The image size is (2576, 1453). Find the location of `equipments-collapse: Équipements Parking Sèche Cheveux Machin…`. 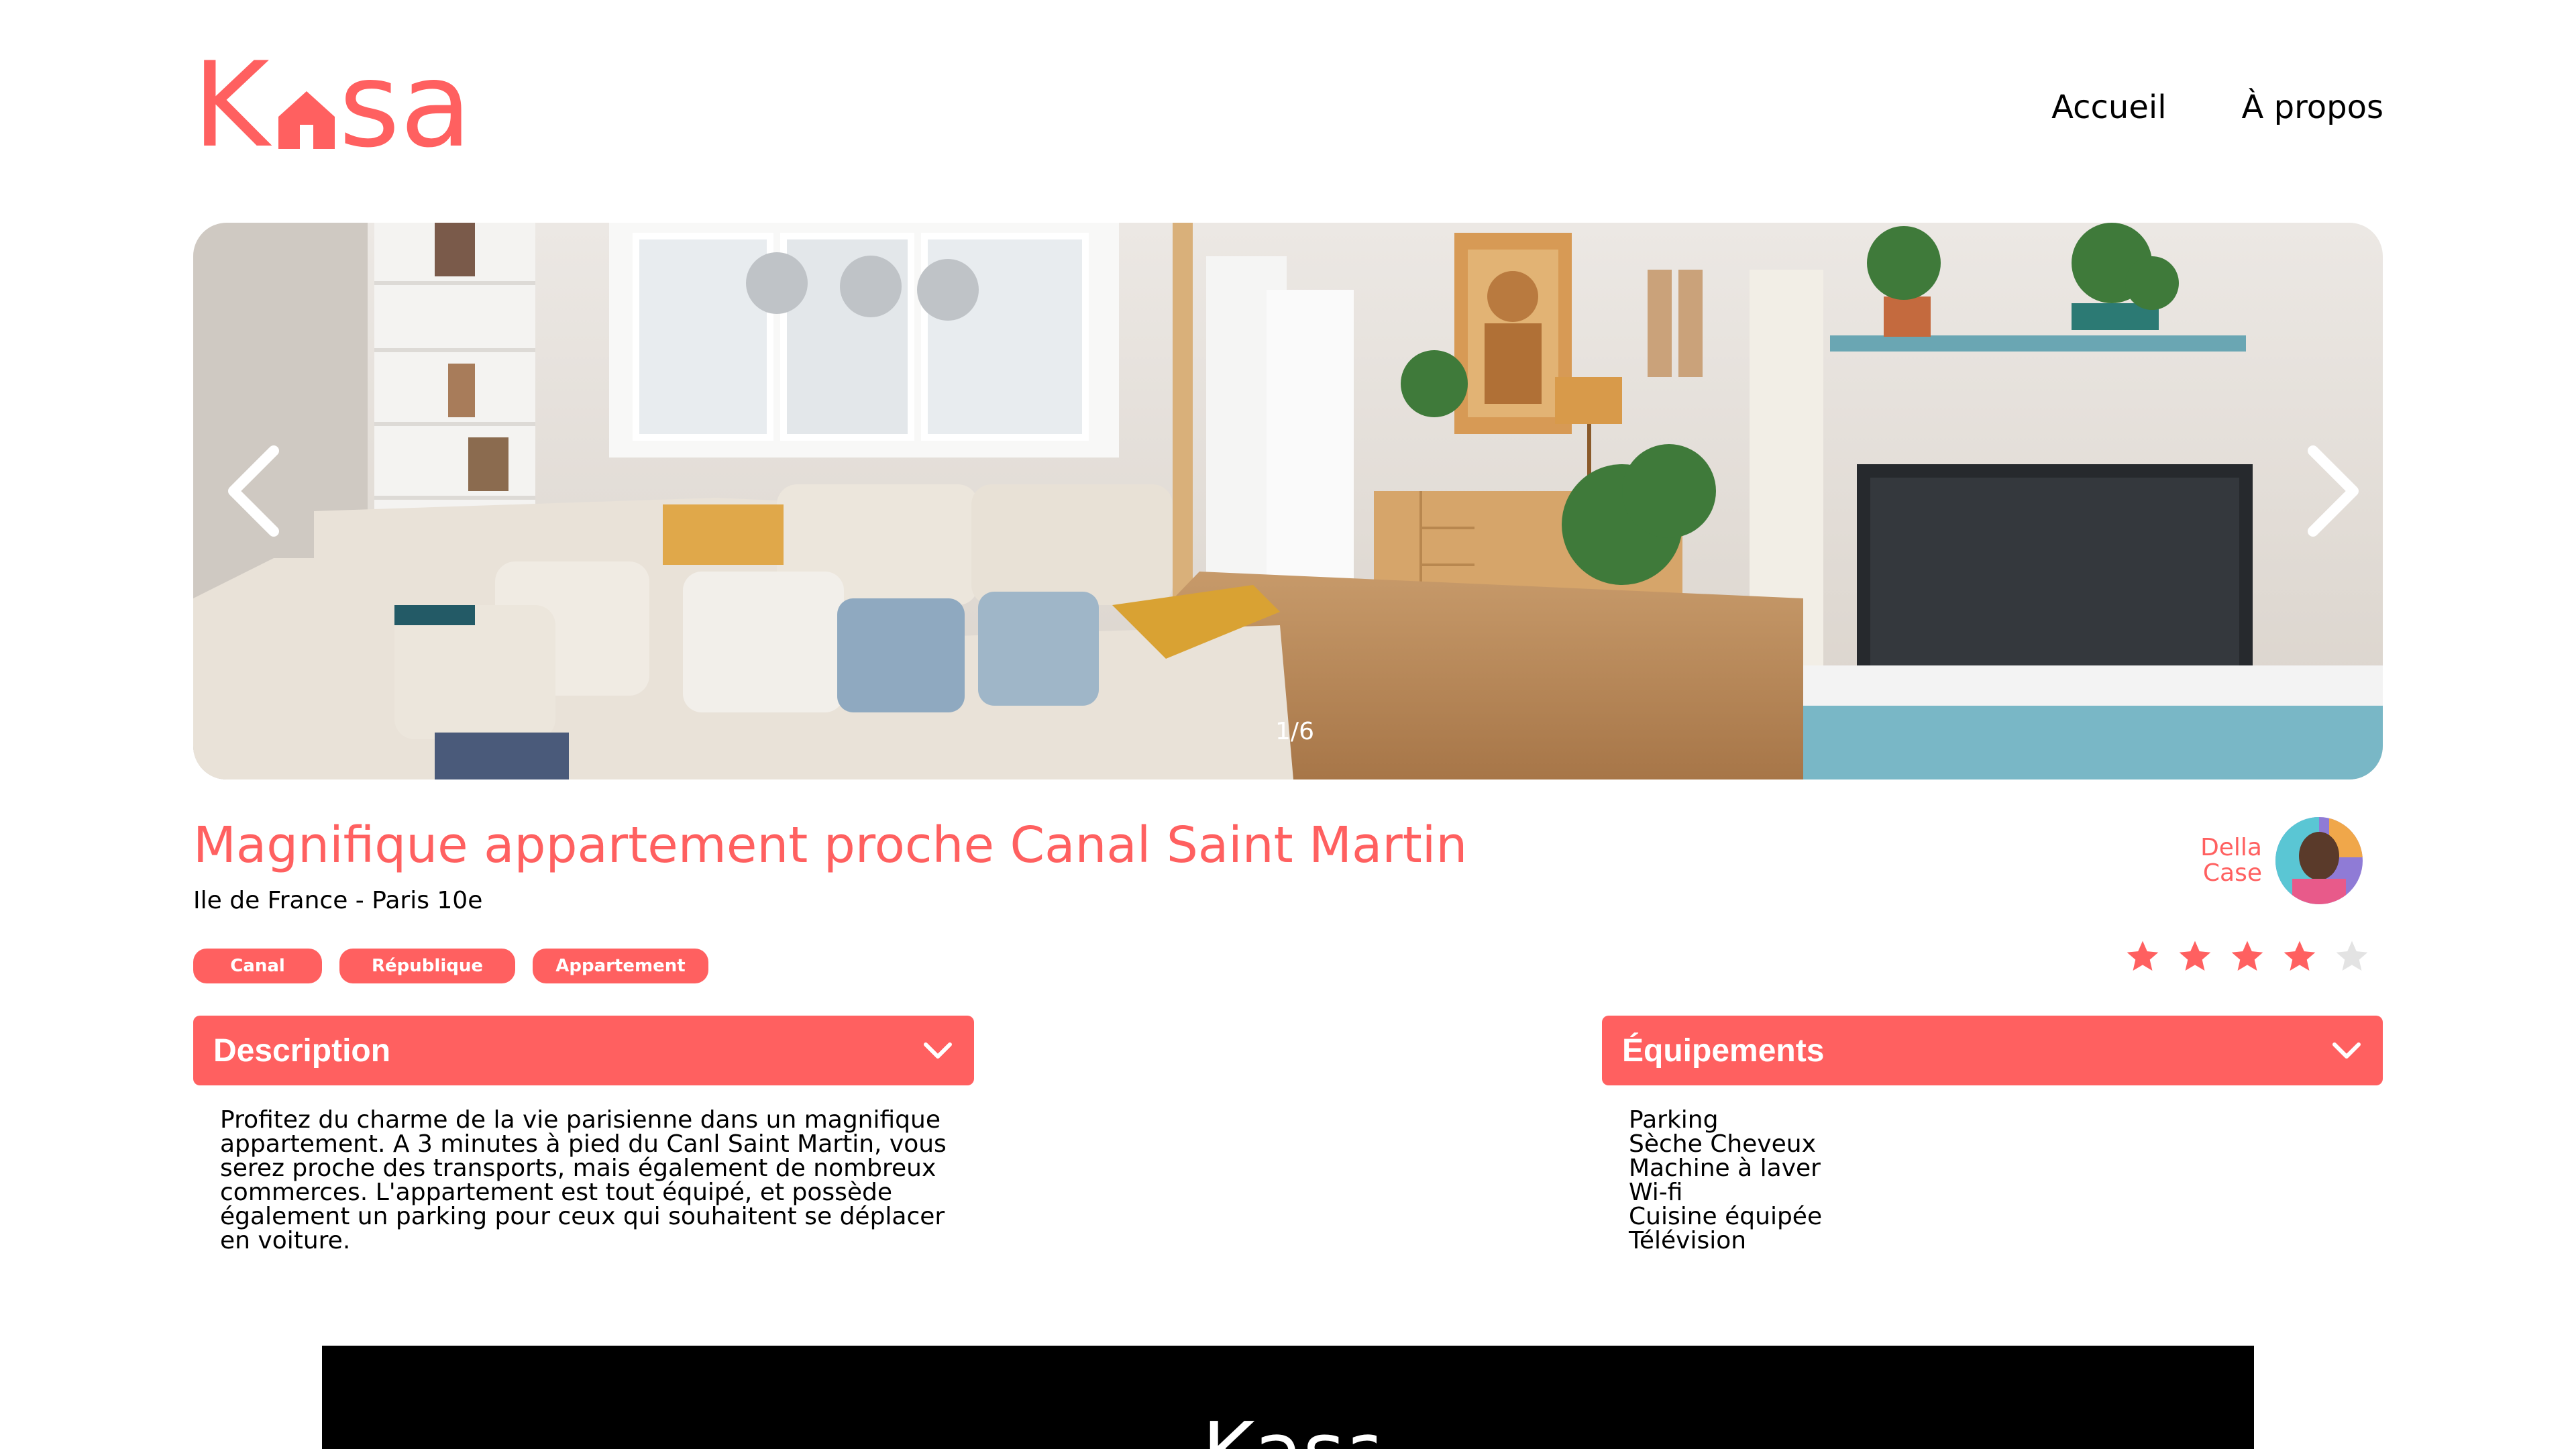

equipments-collapse: Équipements Parking Sèche Cheveux Machin… is located at coordinates (1992, 1134).